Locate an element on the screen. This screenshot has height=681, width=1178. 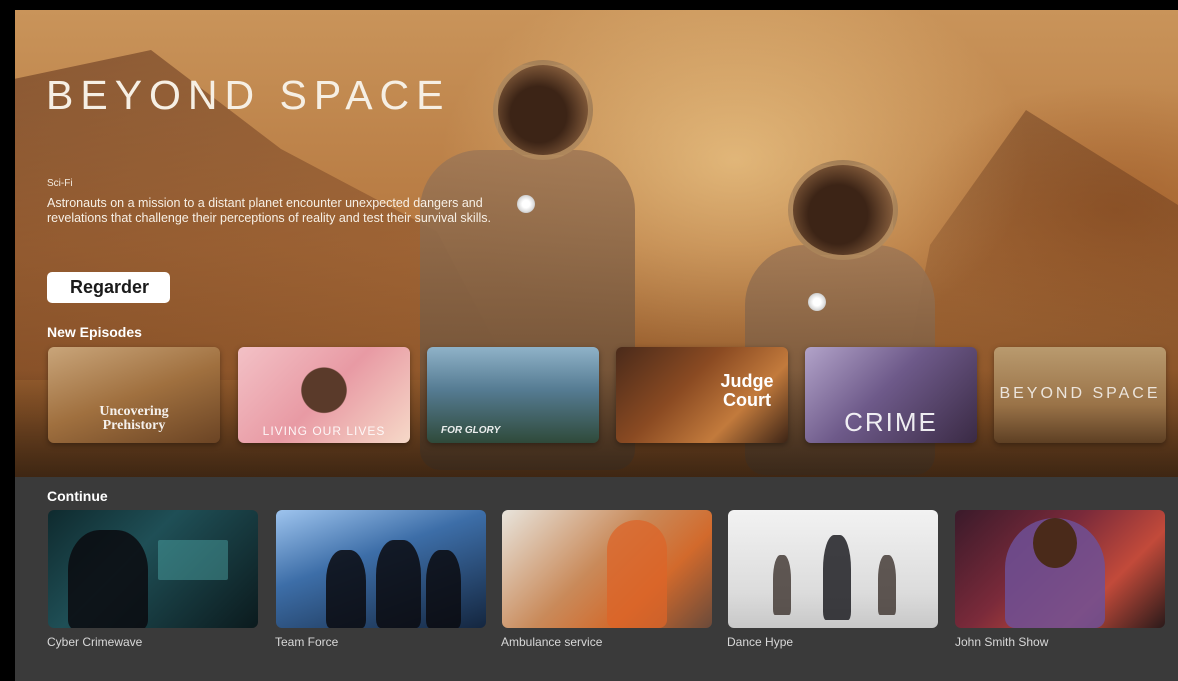
astronaut-helmet-left is located at coordinates (543, 110).